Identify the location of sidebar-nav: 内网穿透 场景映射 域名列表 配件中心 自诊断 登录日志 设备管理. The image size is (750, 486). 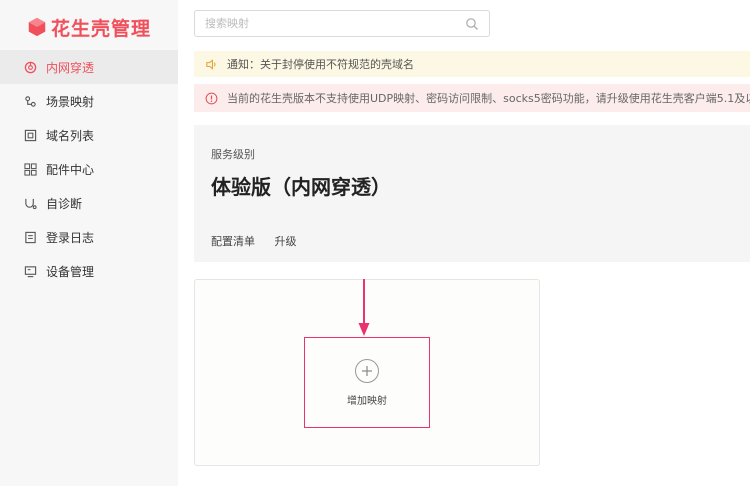
(89, 169).